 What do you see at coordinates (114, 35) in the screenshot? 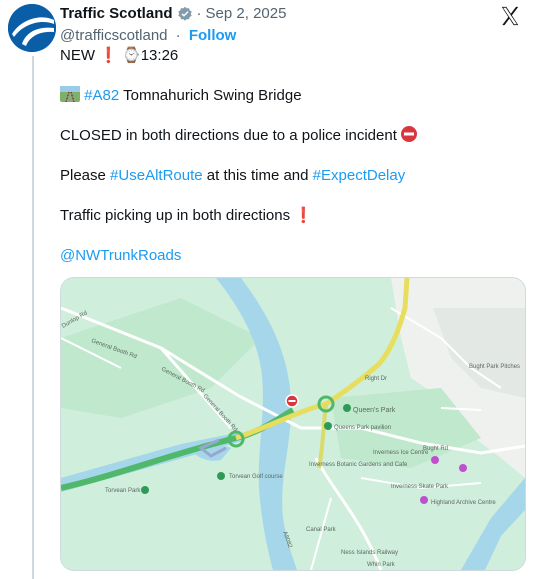
I see `user-handle: @trafficscotland` at bounding box center [114, 35].